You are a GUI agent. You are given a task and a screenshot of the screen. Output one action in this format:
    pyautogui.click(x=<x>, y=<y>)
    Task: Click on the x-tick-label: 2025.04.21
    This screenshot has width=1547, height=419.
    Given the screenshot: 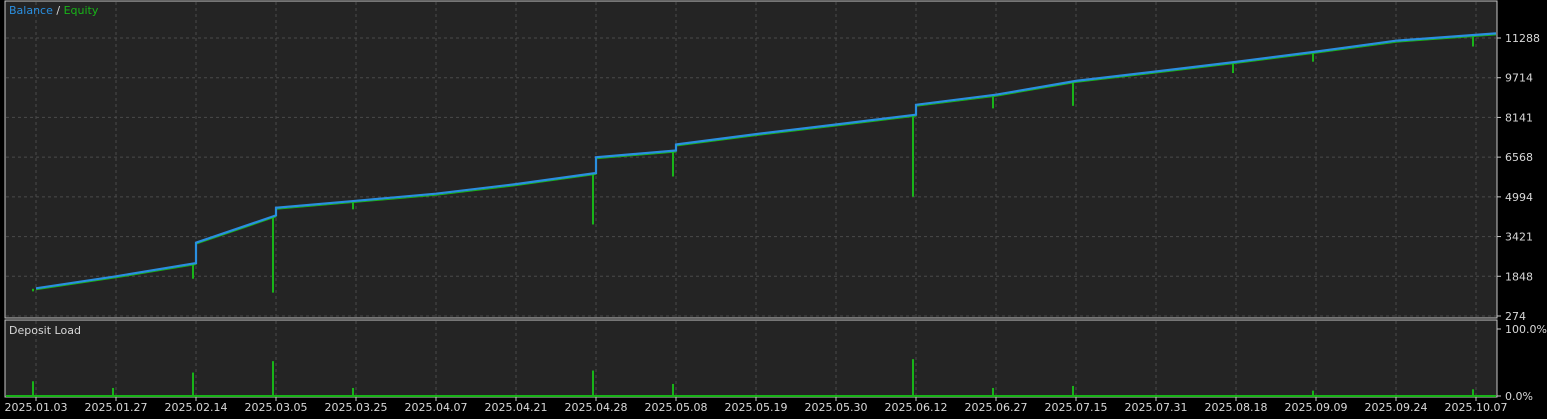 What is the action you would take?
    pyautogui.click(x=516, y=407)
    